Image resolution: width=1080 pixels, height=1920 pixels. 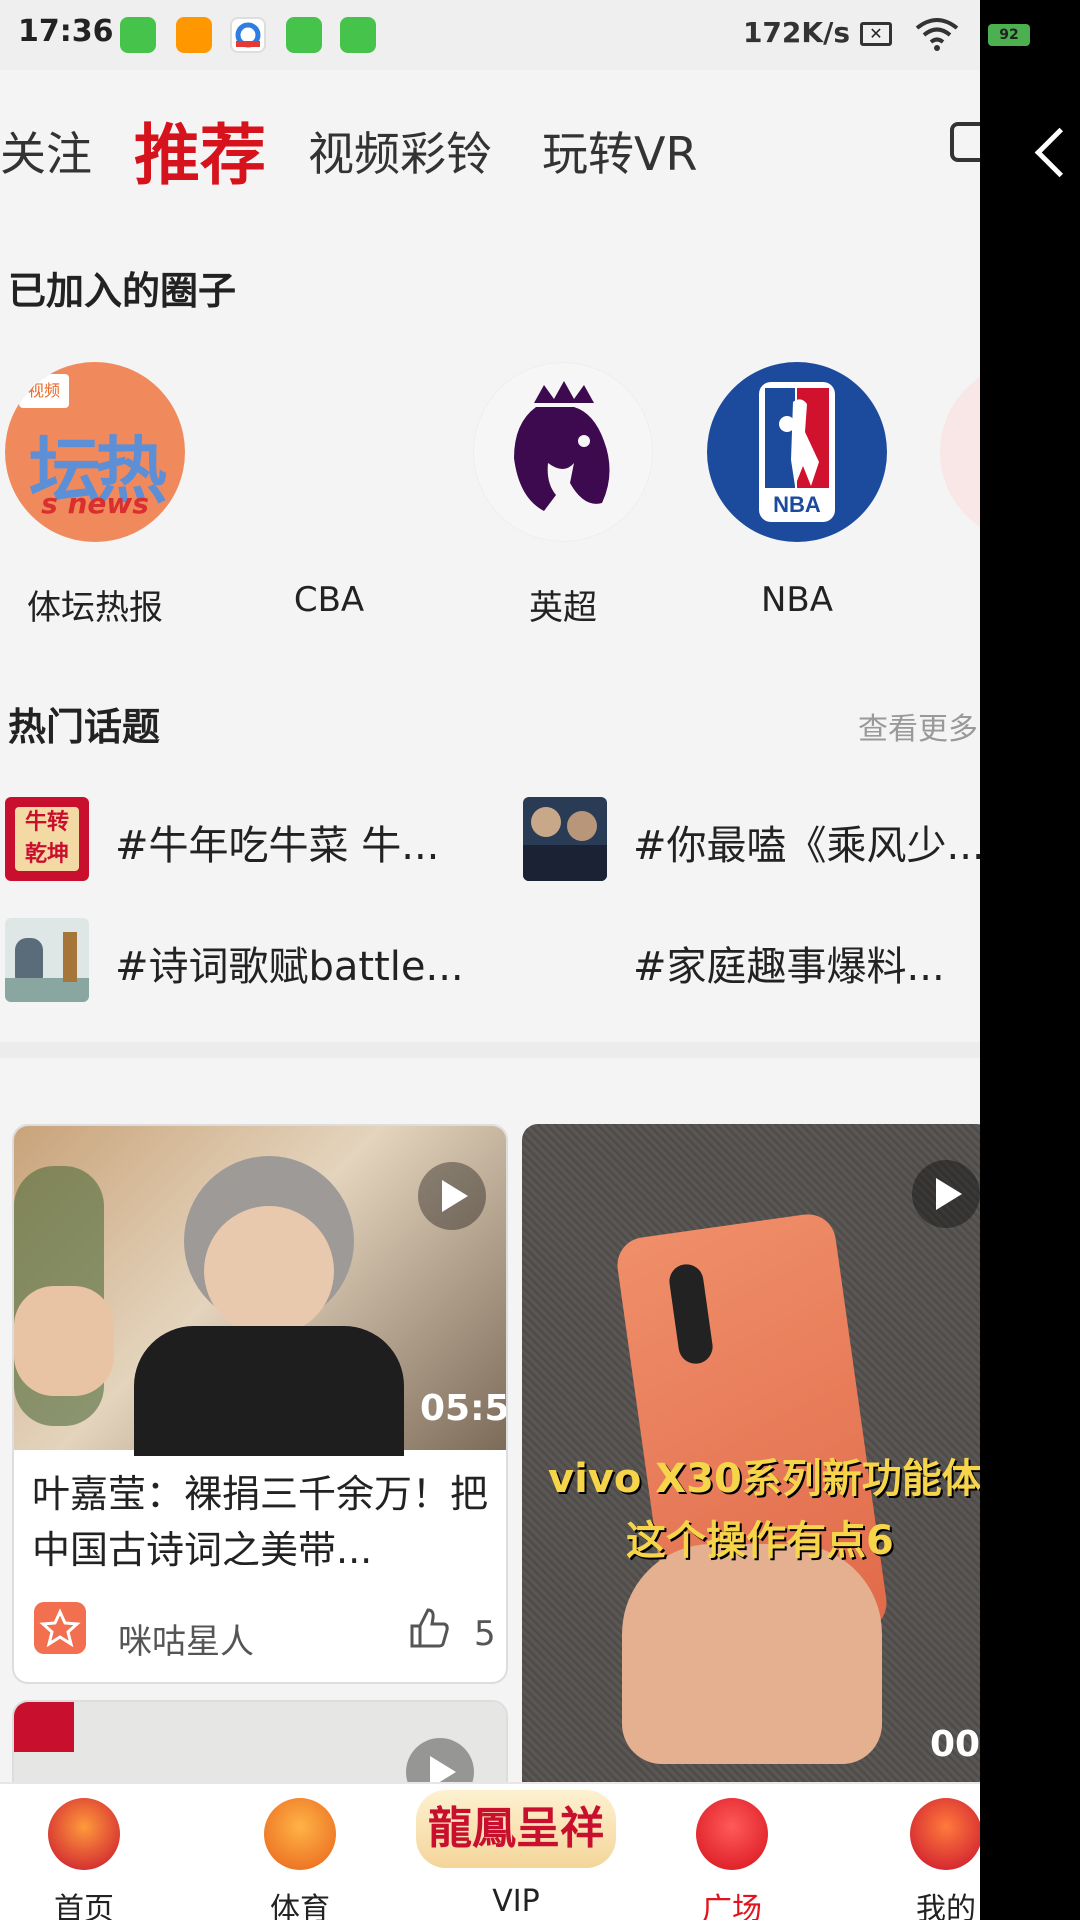 I want to click on nav-home: 首页, so click(x=84, y=1852).